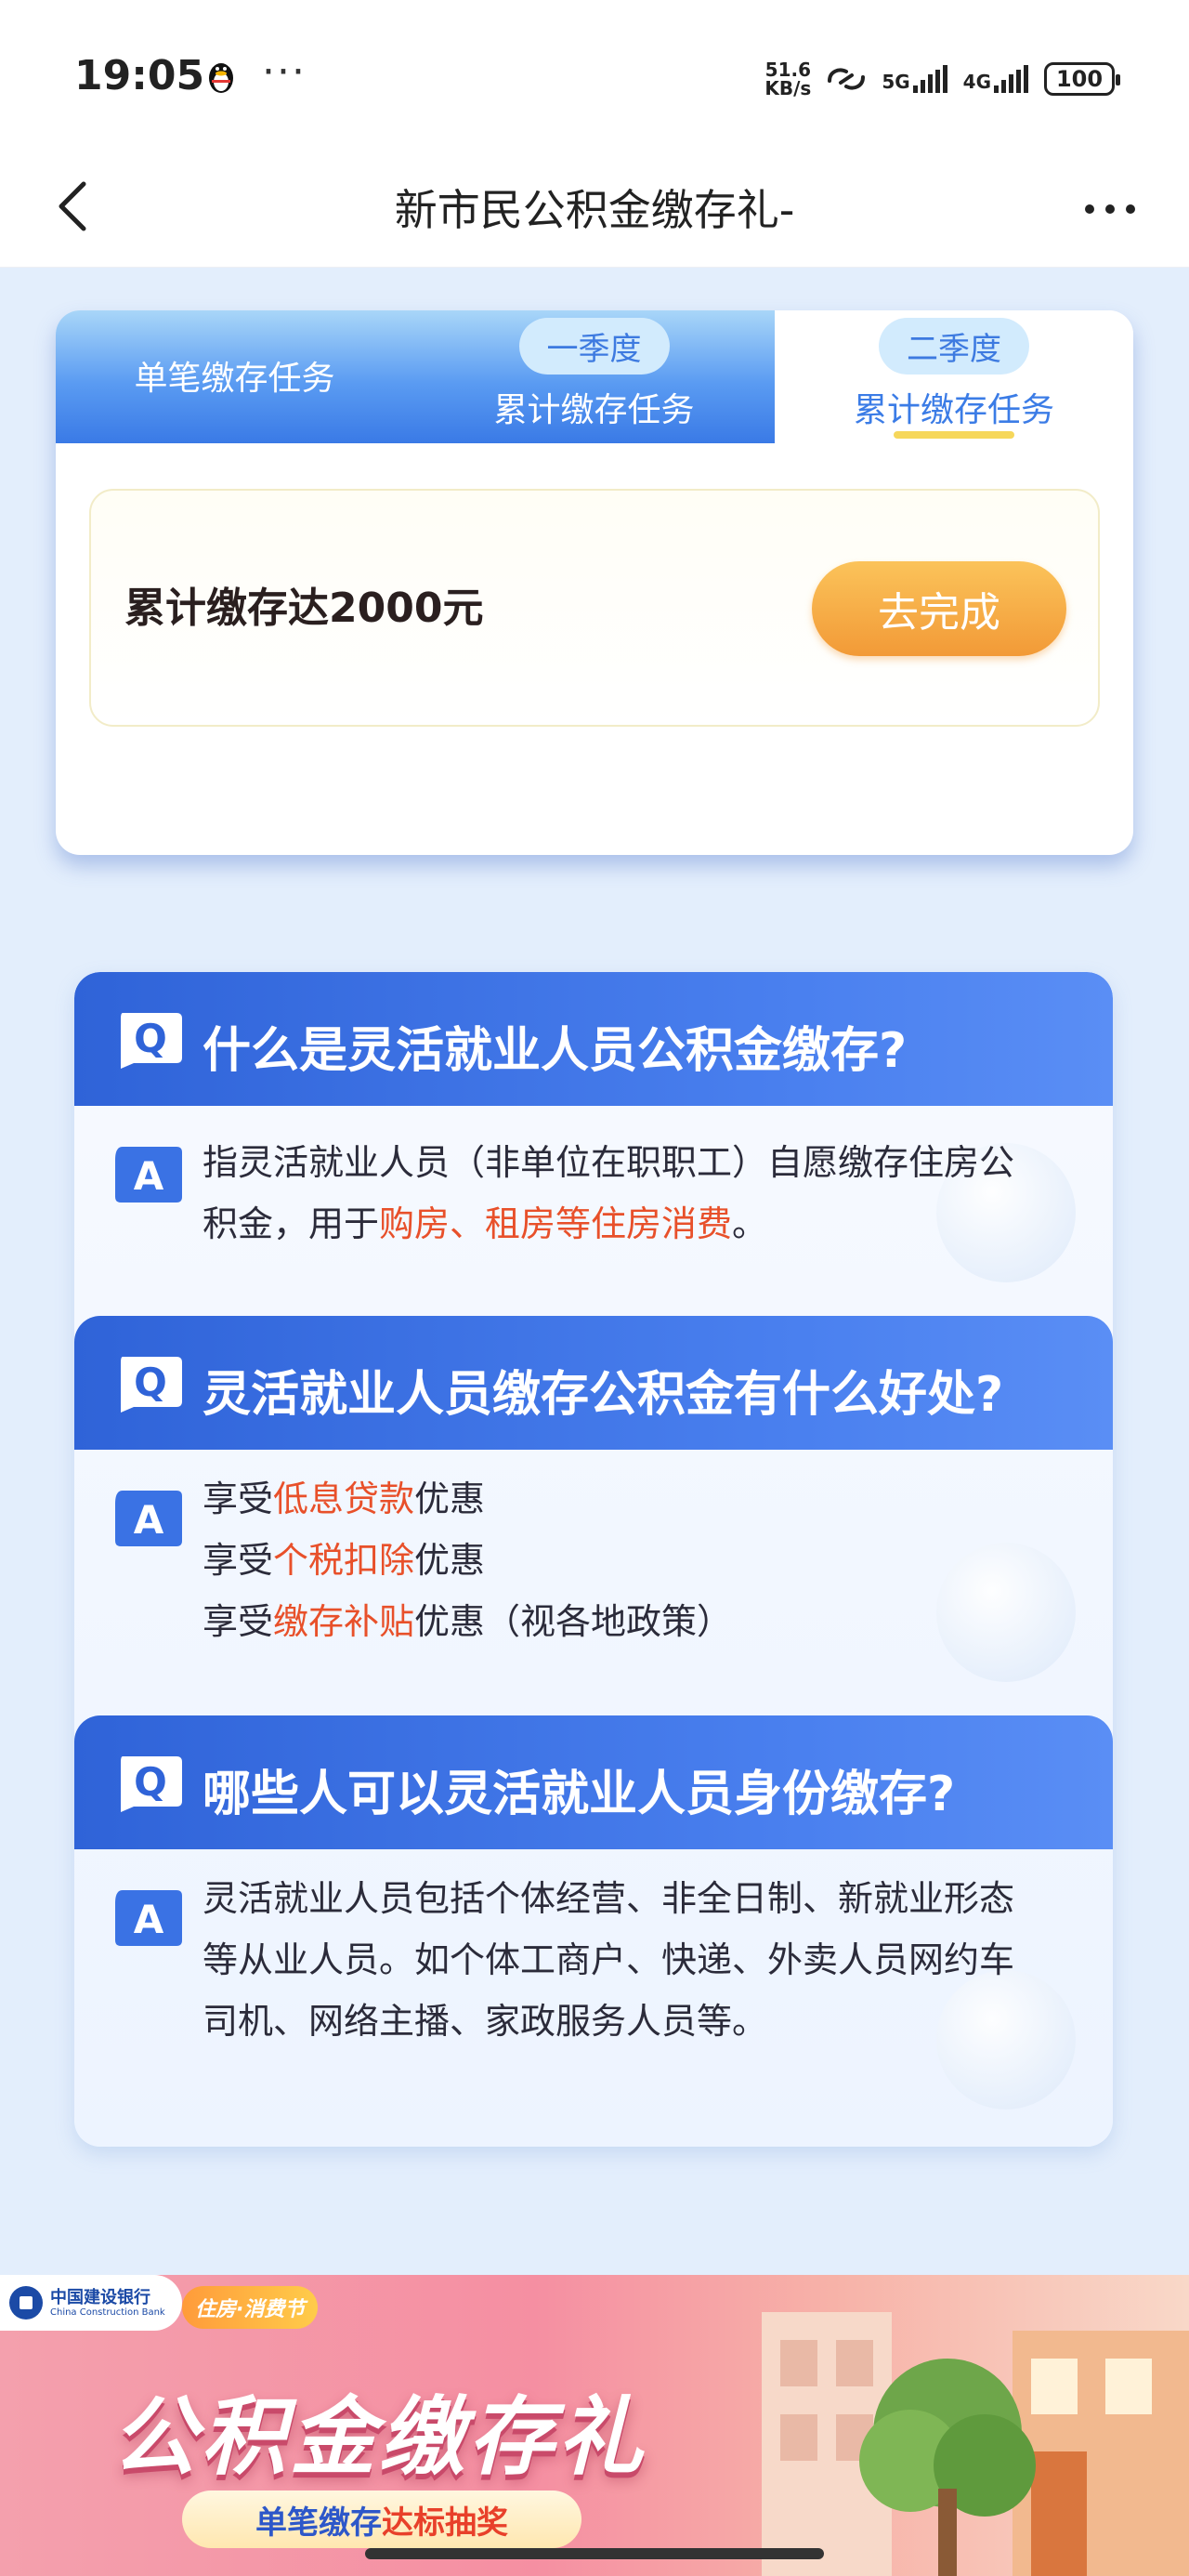  I want to click on answer-highlight: 缴存补贴, so click(344, 1621).